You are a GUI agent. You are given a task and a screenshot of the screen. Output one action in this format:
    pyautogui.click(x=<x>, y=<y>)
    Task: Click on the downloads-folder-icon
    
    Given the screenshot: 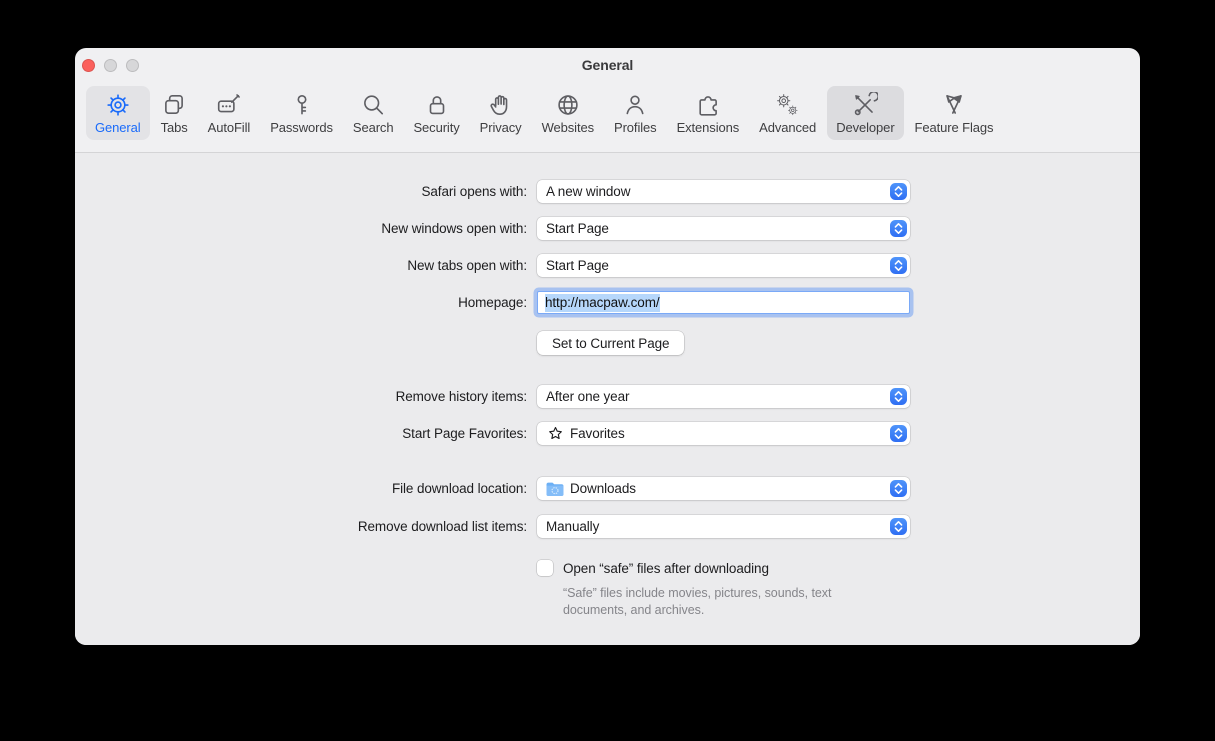 What is the action you would take?
    pyautogui.click(x=555, y=489)
    